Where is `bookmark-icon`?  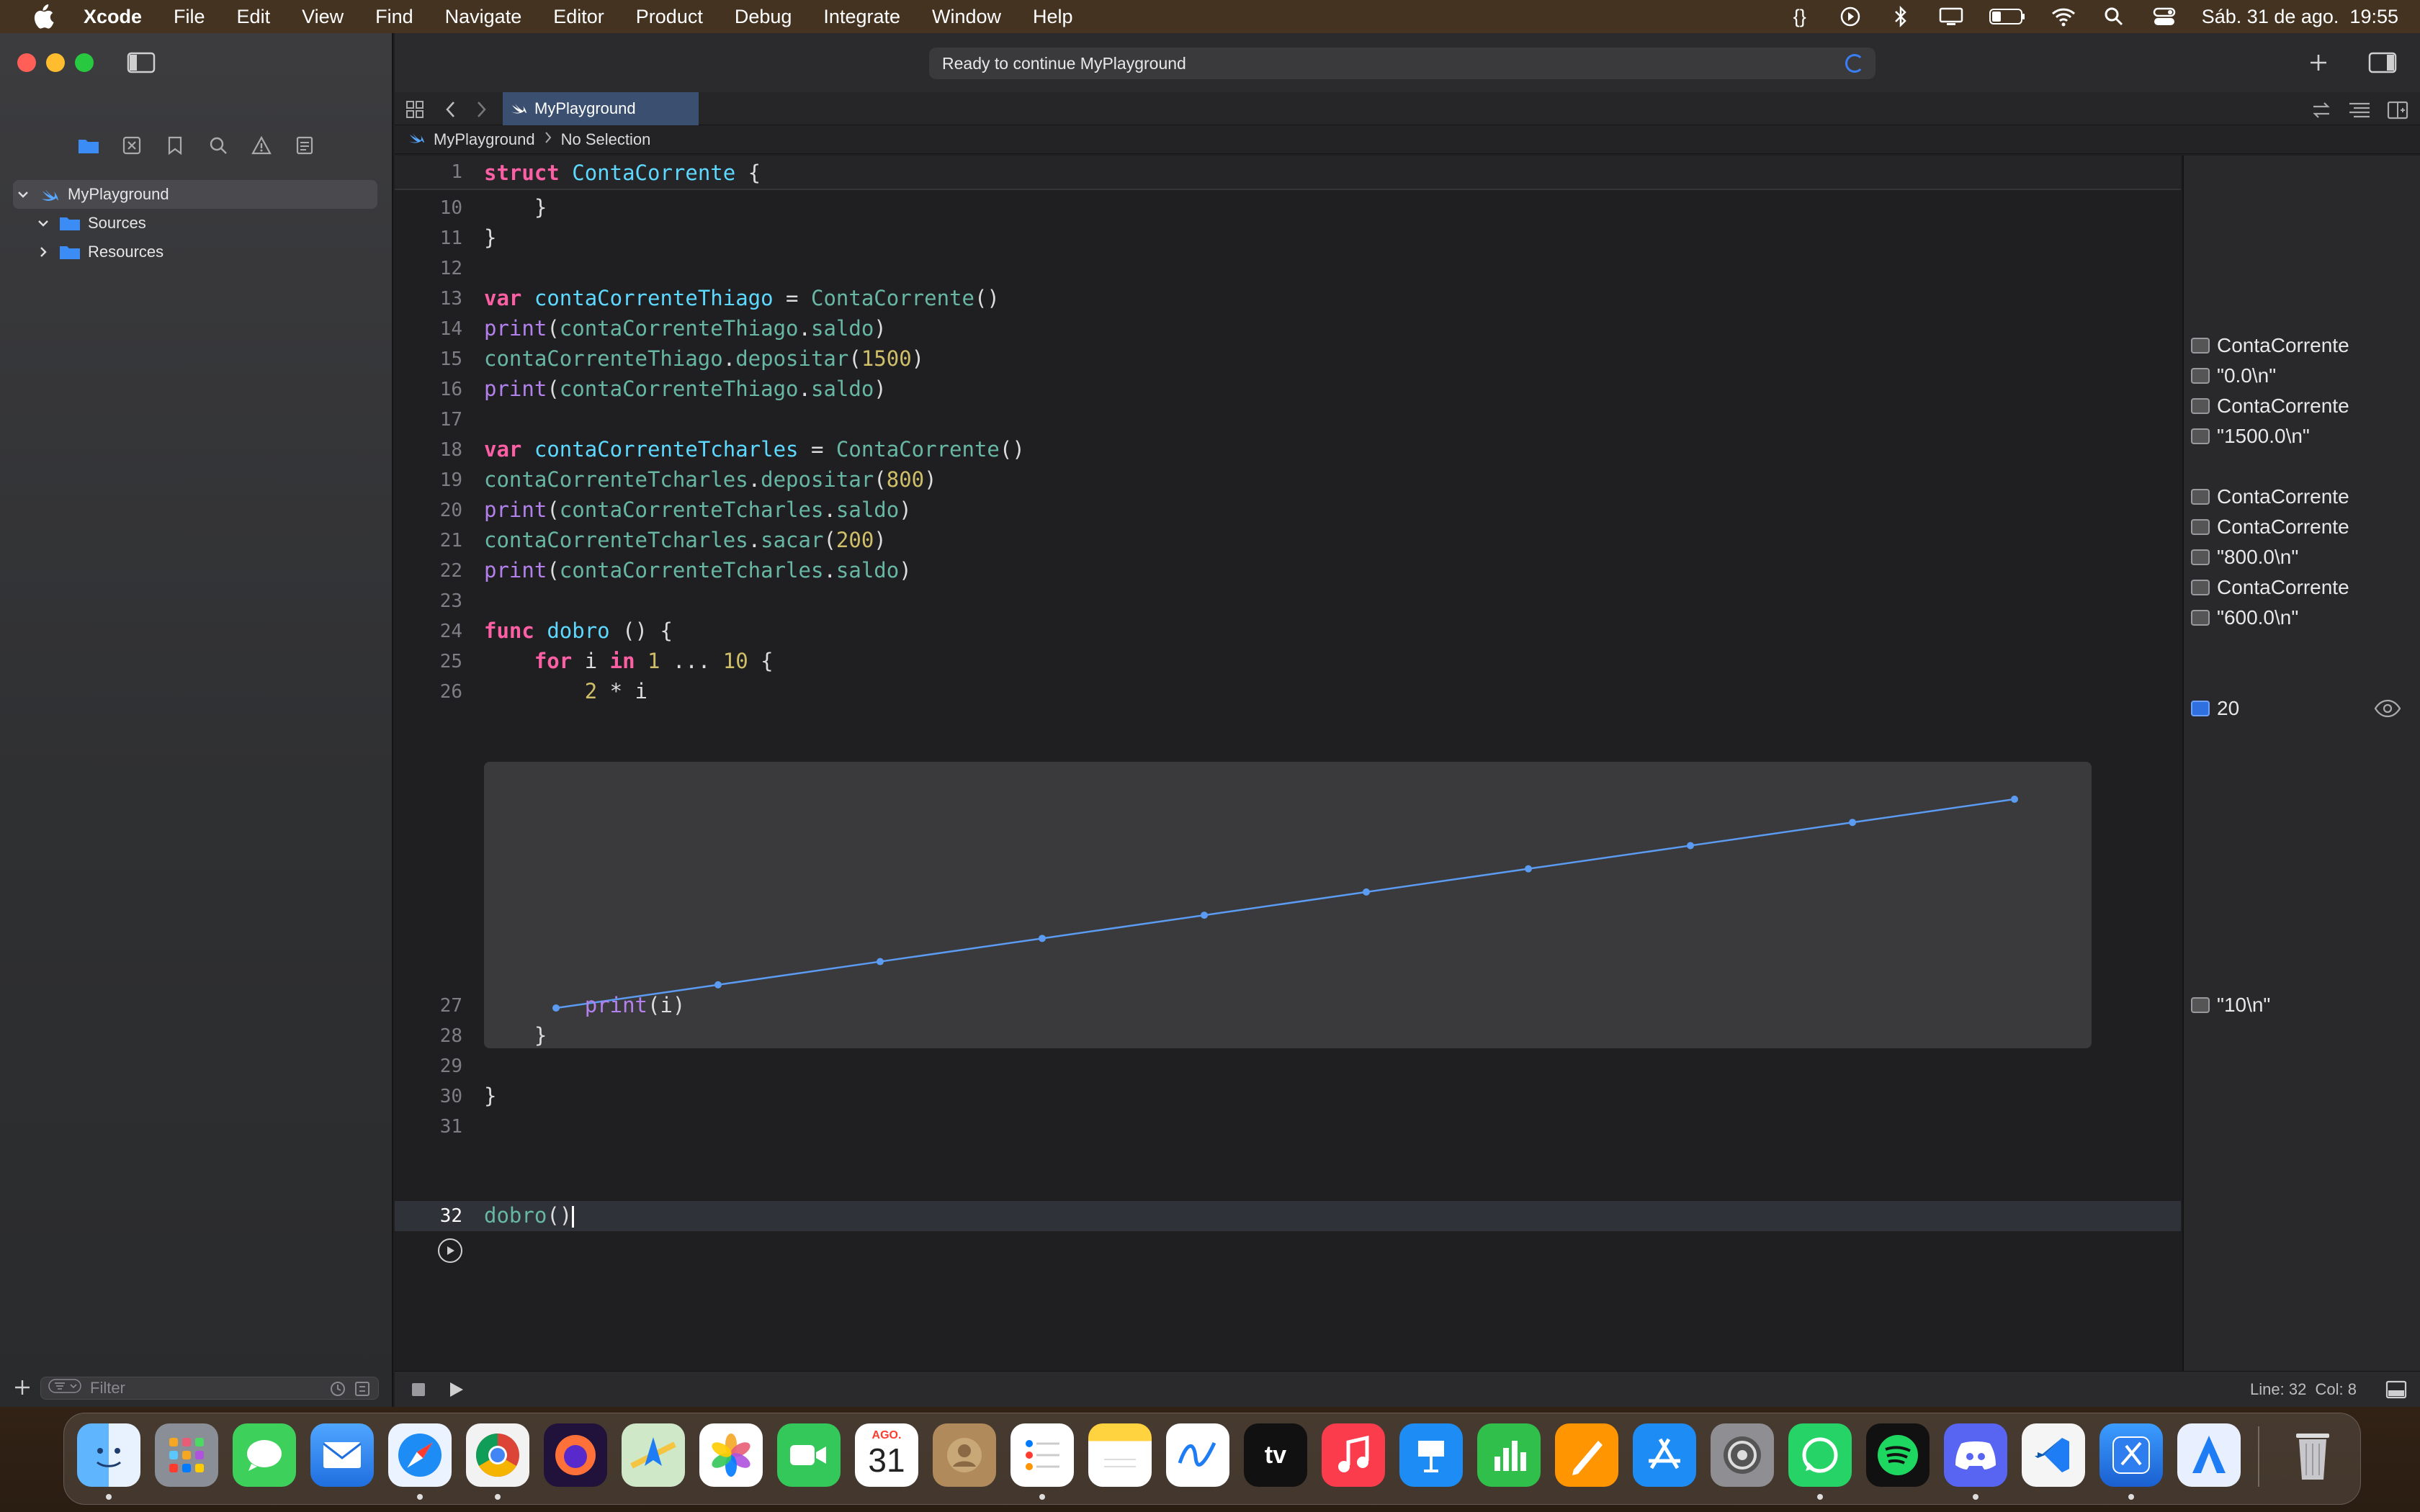
bookmark-icon is located at coordinates (175, 145).